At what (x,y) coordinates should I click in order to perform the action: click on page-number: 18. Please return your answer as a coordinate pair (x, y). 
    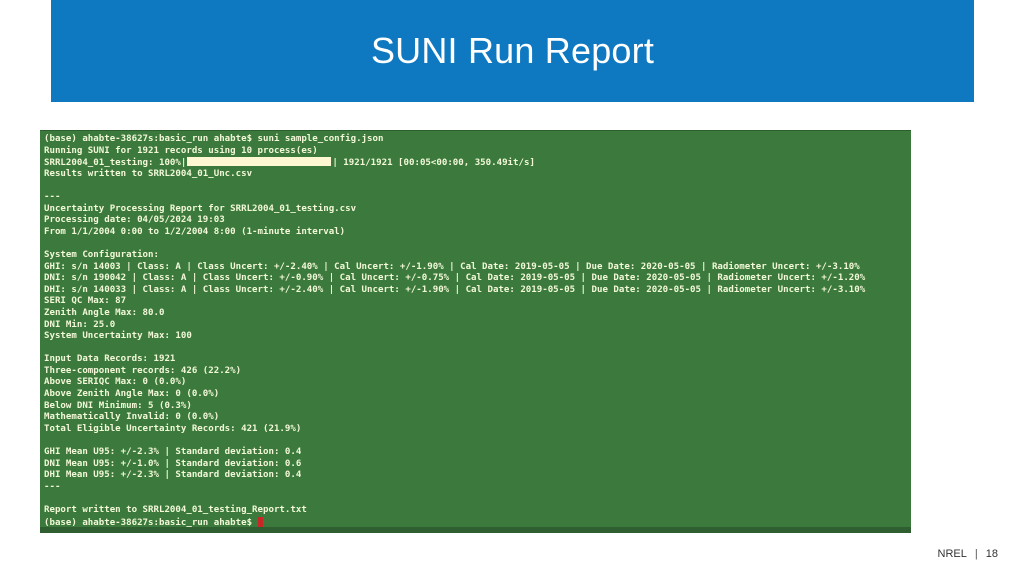
    Looking at the image, I should click on (991, 554).